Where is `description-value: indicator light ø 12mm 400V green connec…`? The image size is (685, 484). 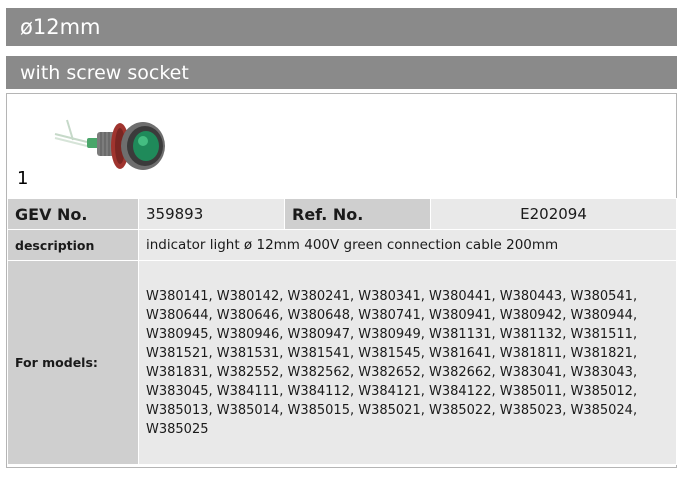
description-value: indicator light ø 12mm 400V green connec… is located at coordinates (407, 245).